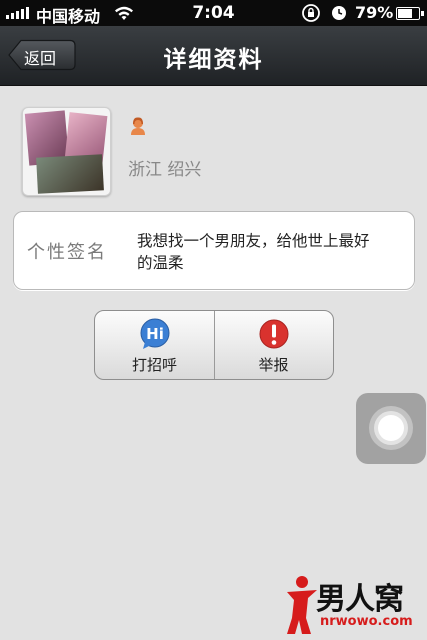  What do you see at coordinates (67, 252) in the screenshot?
I see `signature-label: 个性签名` at bounding box center [67, 252].